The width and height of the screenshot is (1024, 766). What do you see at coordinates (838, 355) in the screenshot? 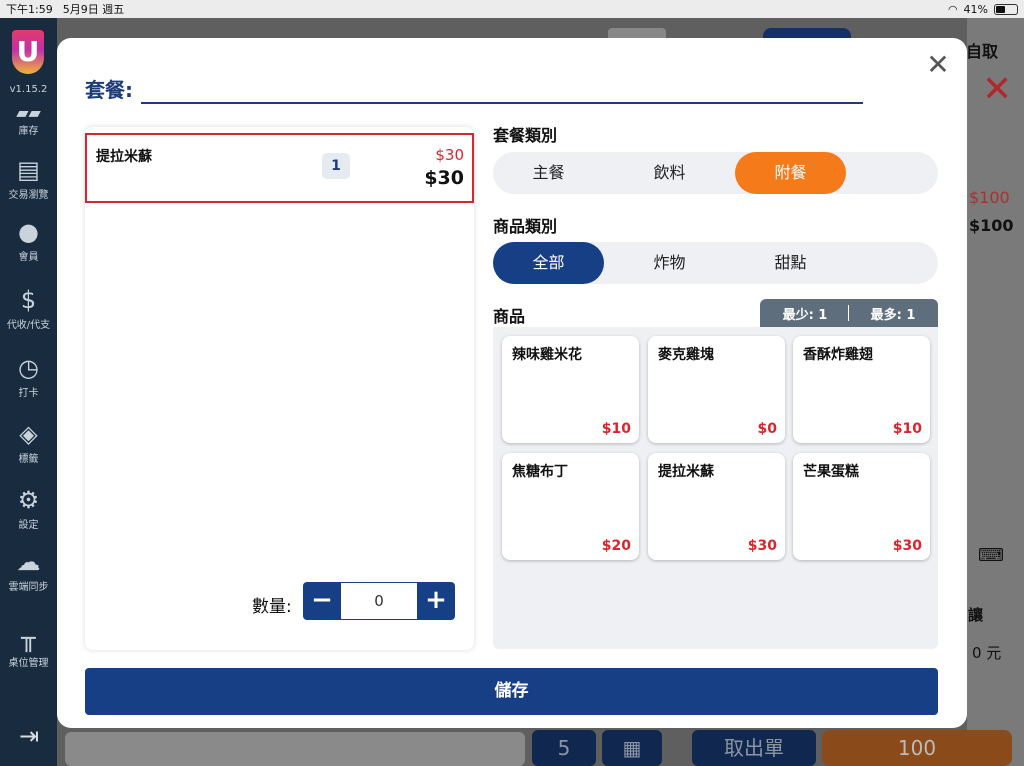
I see `product-name: 香酥炸雞翅` at bounding box center [838, 355].